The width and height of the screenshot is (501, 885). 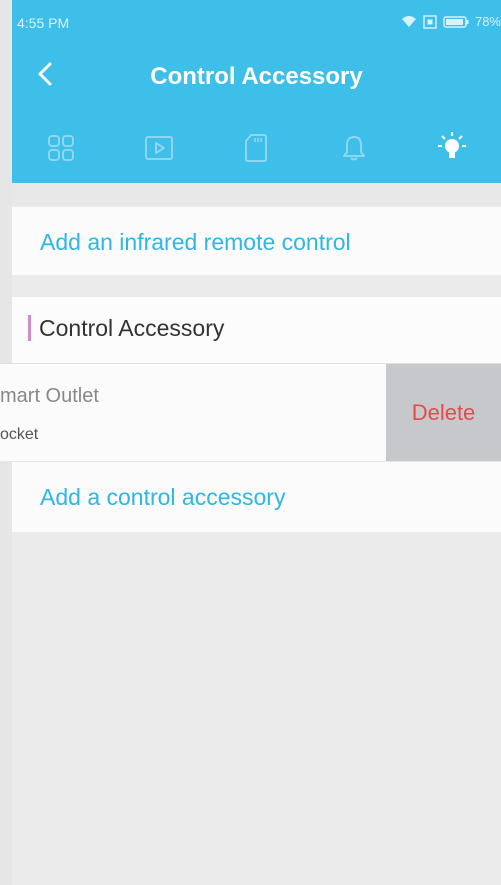 I want to click on add-infrared-remote-label: Add an infrared remote control, so click(x=195, y=242).